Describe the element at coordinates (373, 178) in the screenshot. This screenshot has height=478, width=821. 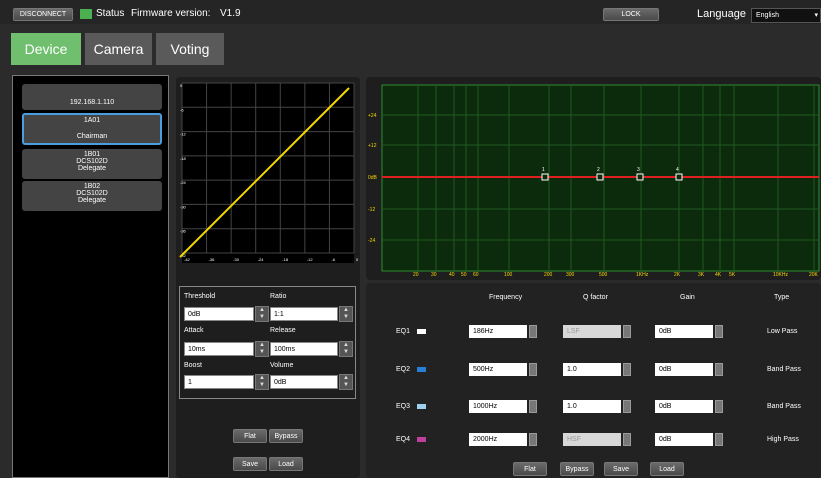
I see `eq-y-tick: 0dB` at that location.